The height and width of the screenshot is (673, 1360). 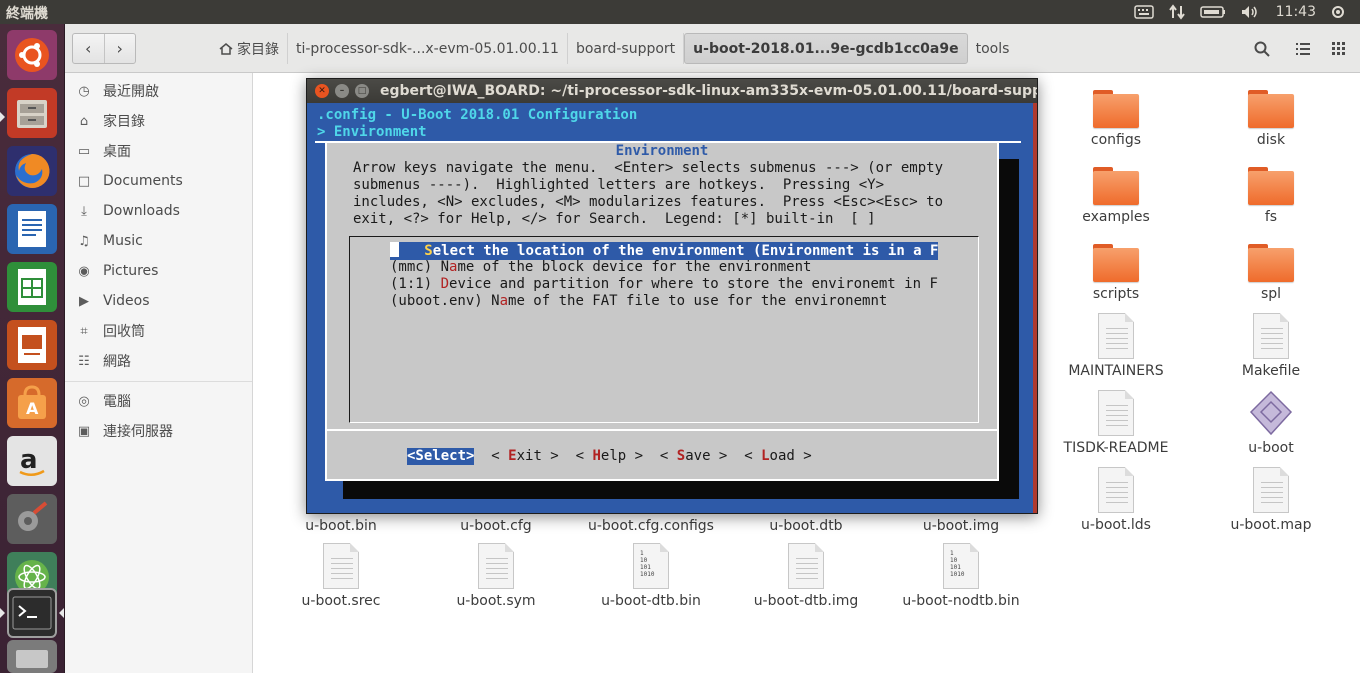 I want to click on system-tray: 11:43, so click(x=1239, y=12).